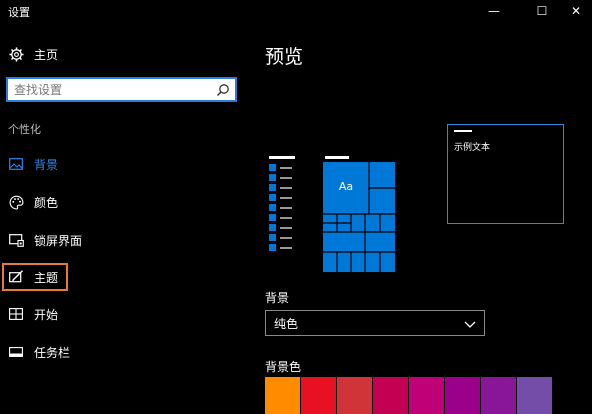  Describe the element at coordinates (283, 367) in the screenshot. I see `background-color-label: 背景色` at that location.